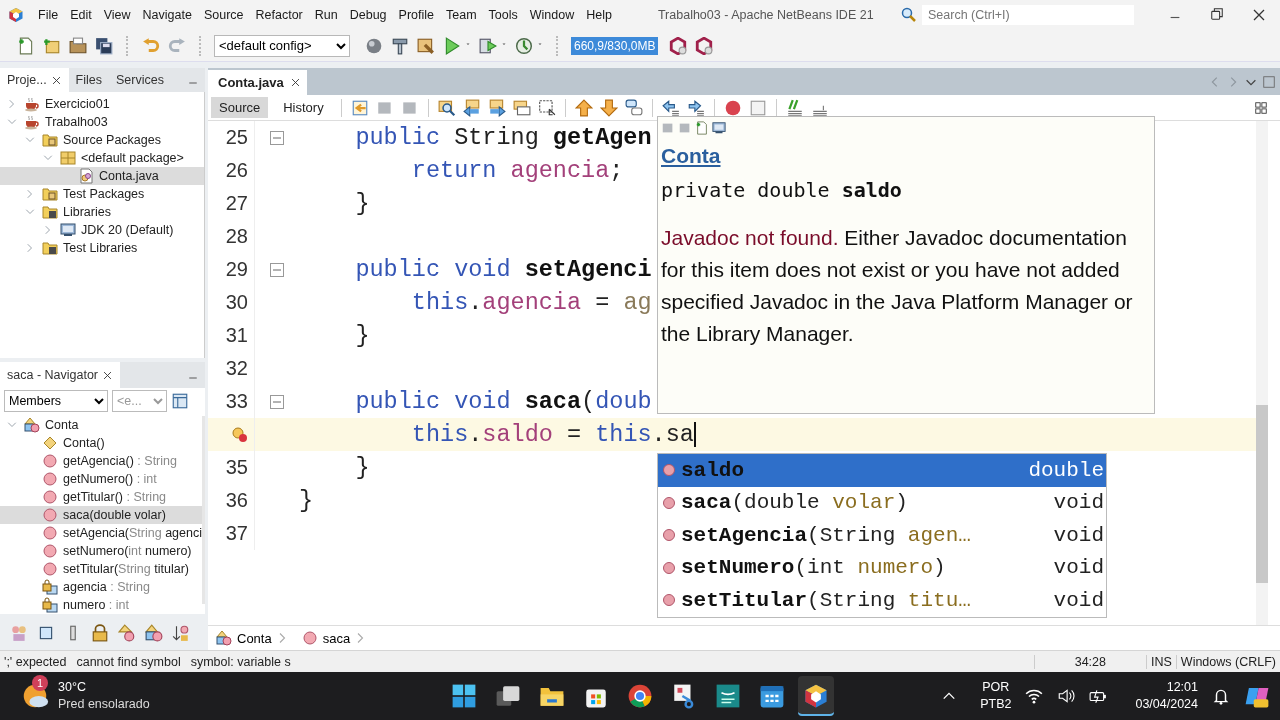 This screenshot has height=720, width=1280. I want to click on panel-tab: Files, so click(88, 80).